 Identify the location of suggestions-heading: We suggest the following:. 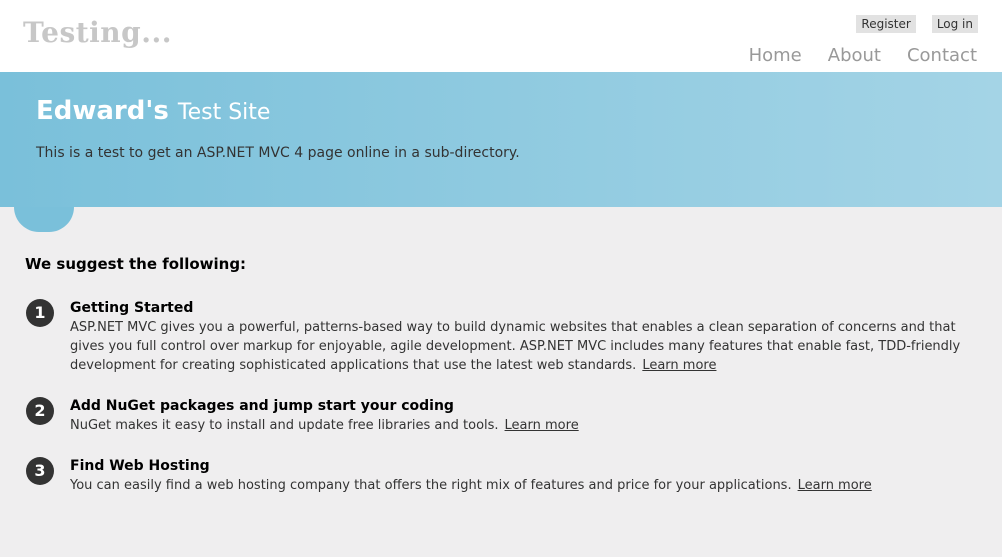
(136, 264).